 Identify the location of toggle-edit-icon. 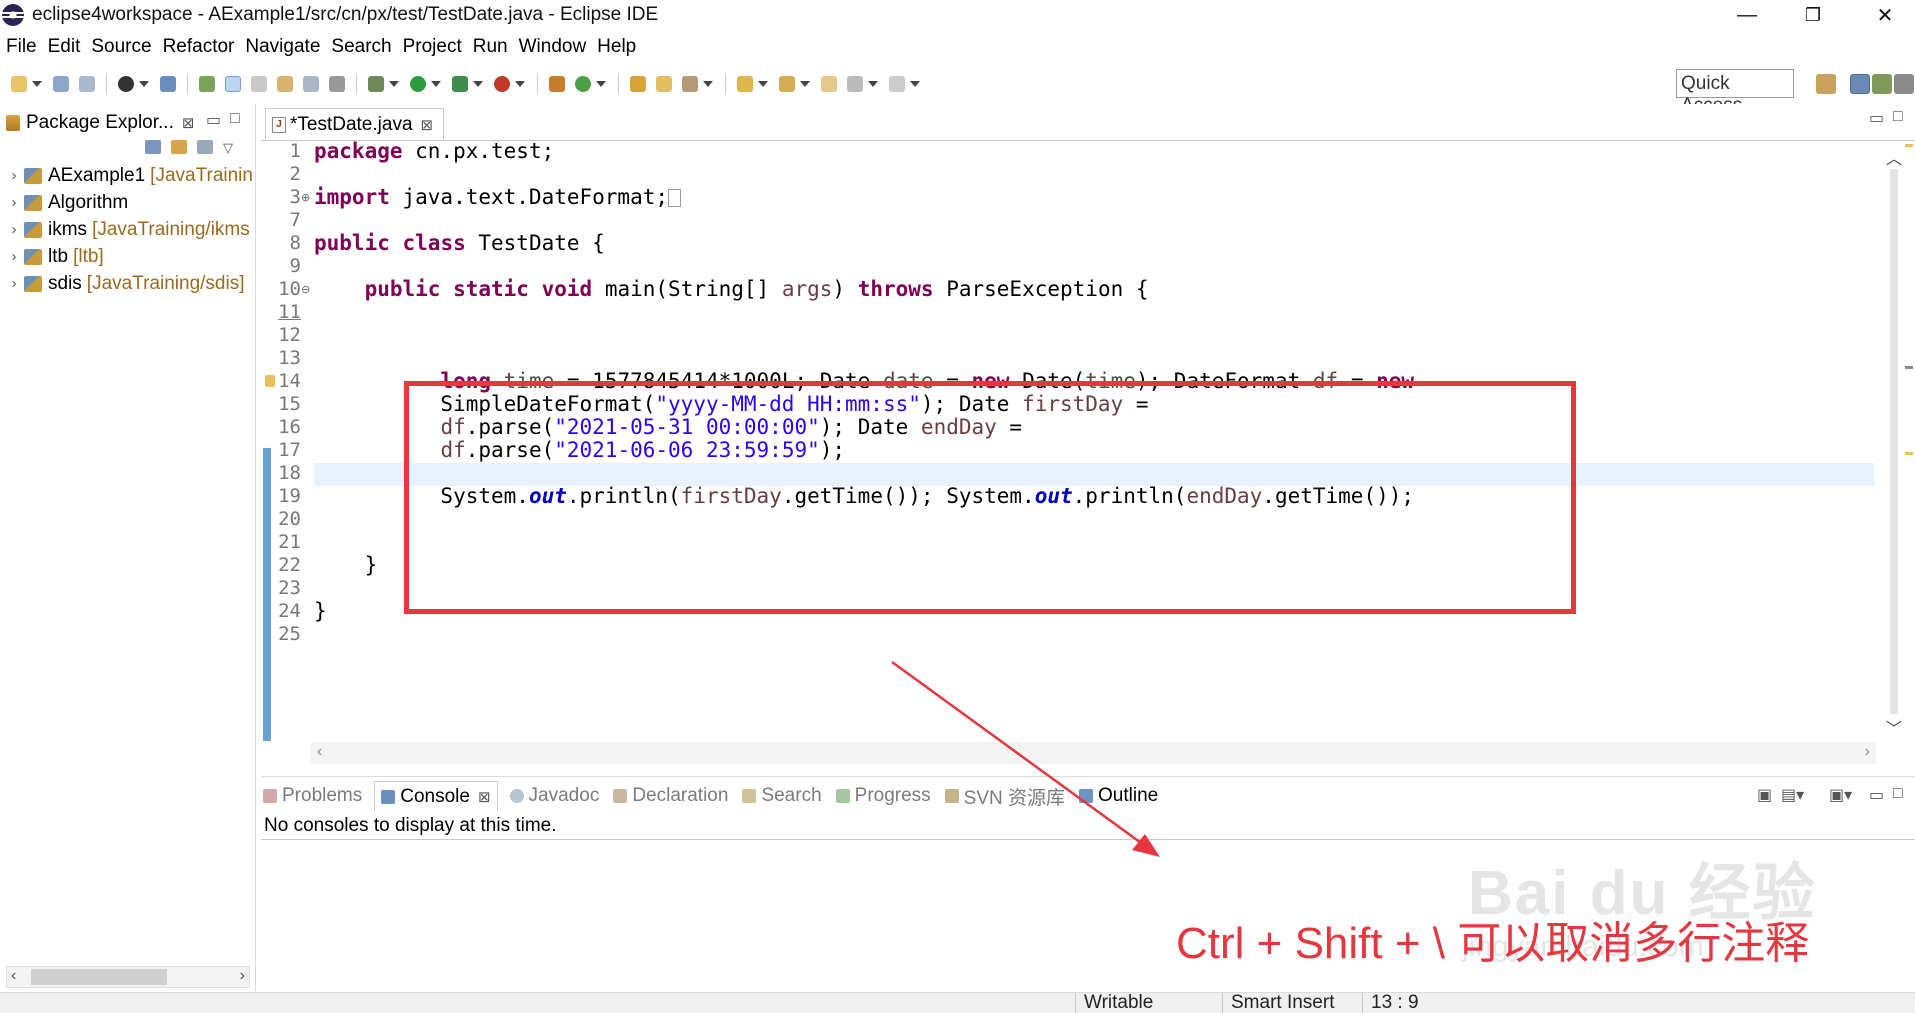
(233, 84).